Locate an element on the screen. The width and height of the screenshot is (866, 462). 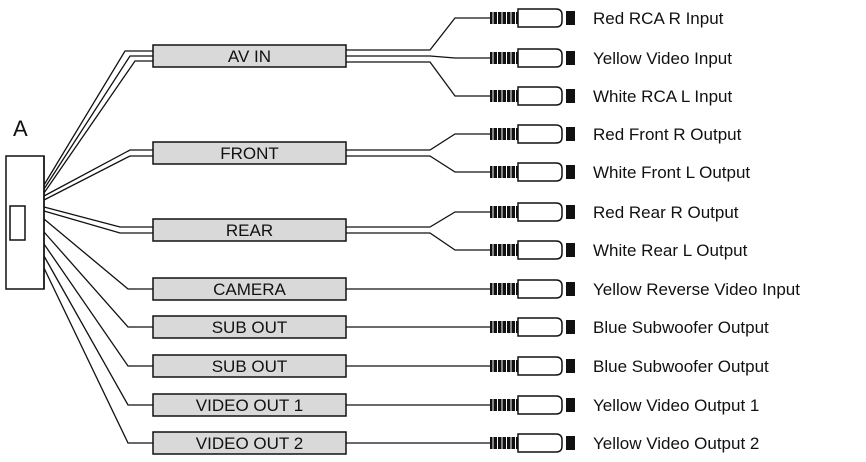
output-label: Red Rear R Output is located at coordinates (666, 212).